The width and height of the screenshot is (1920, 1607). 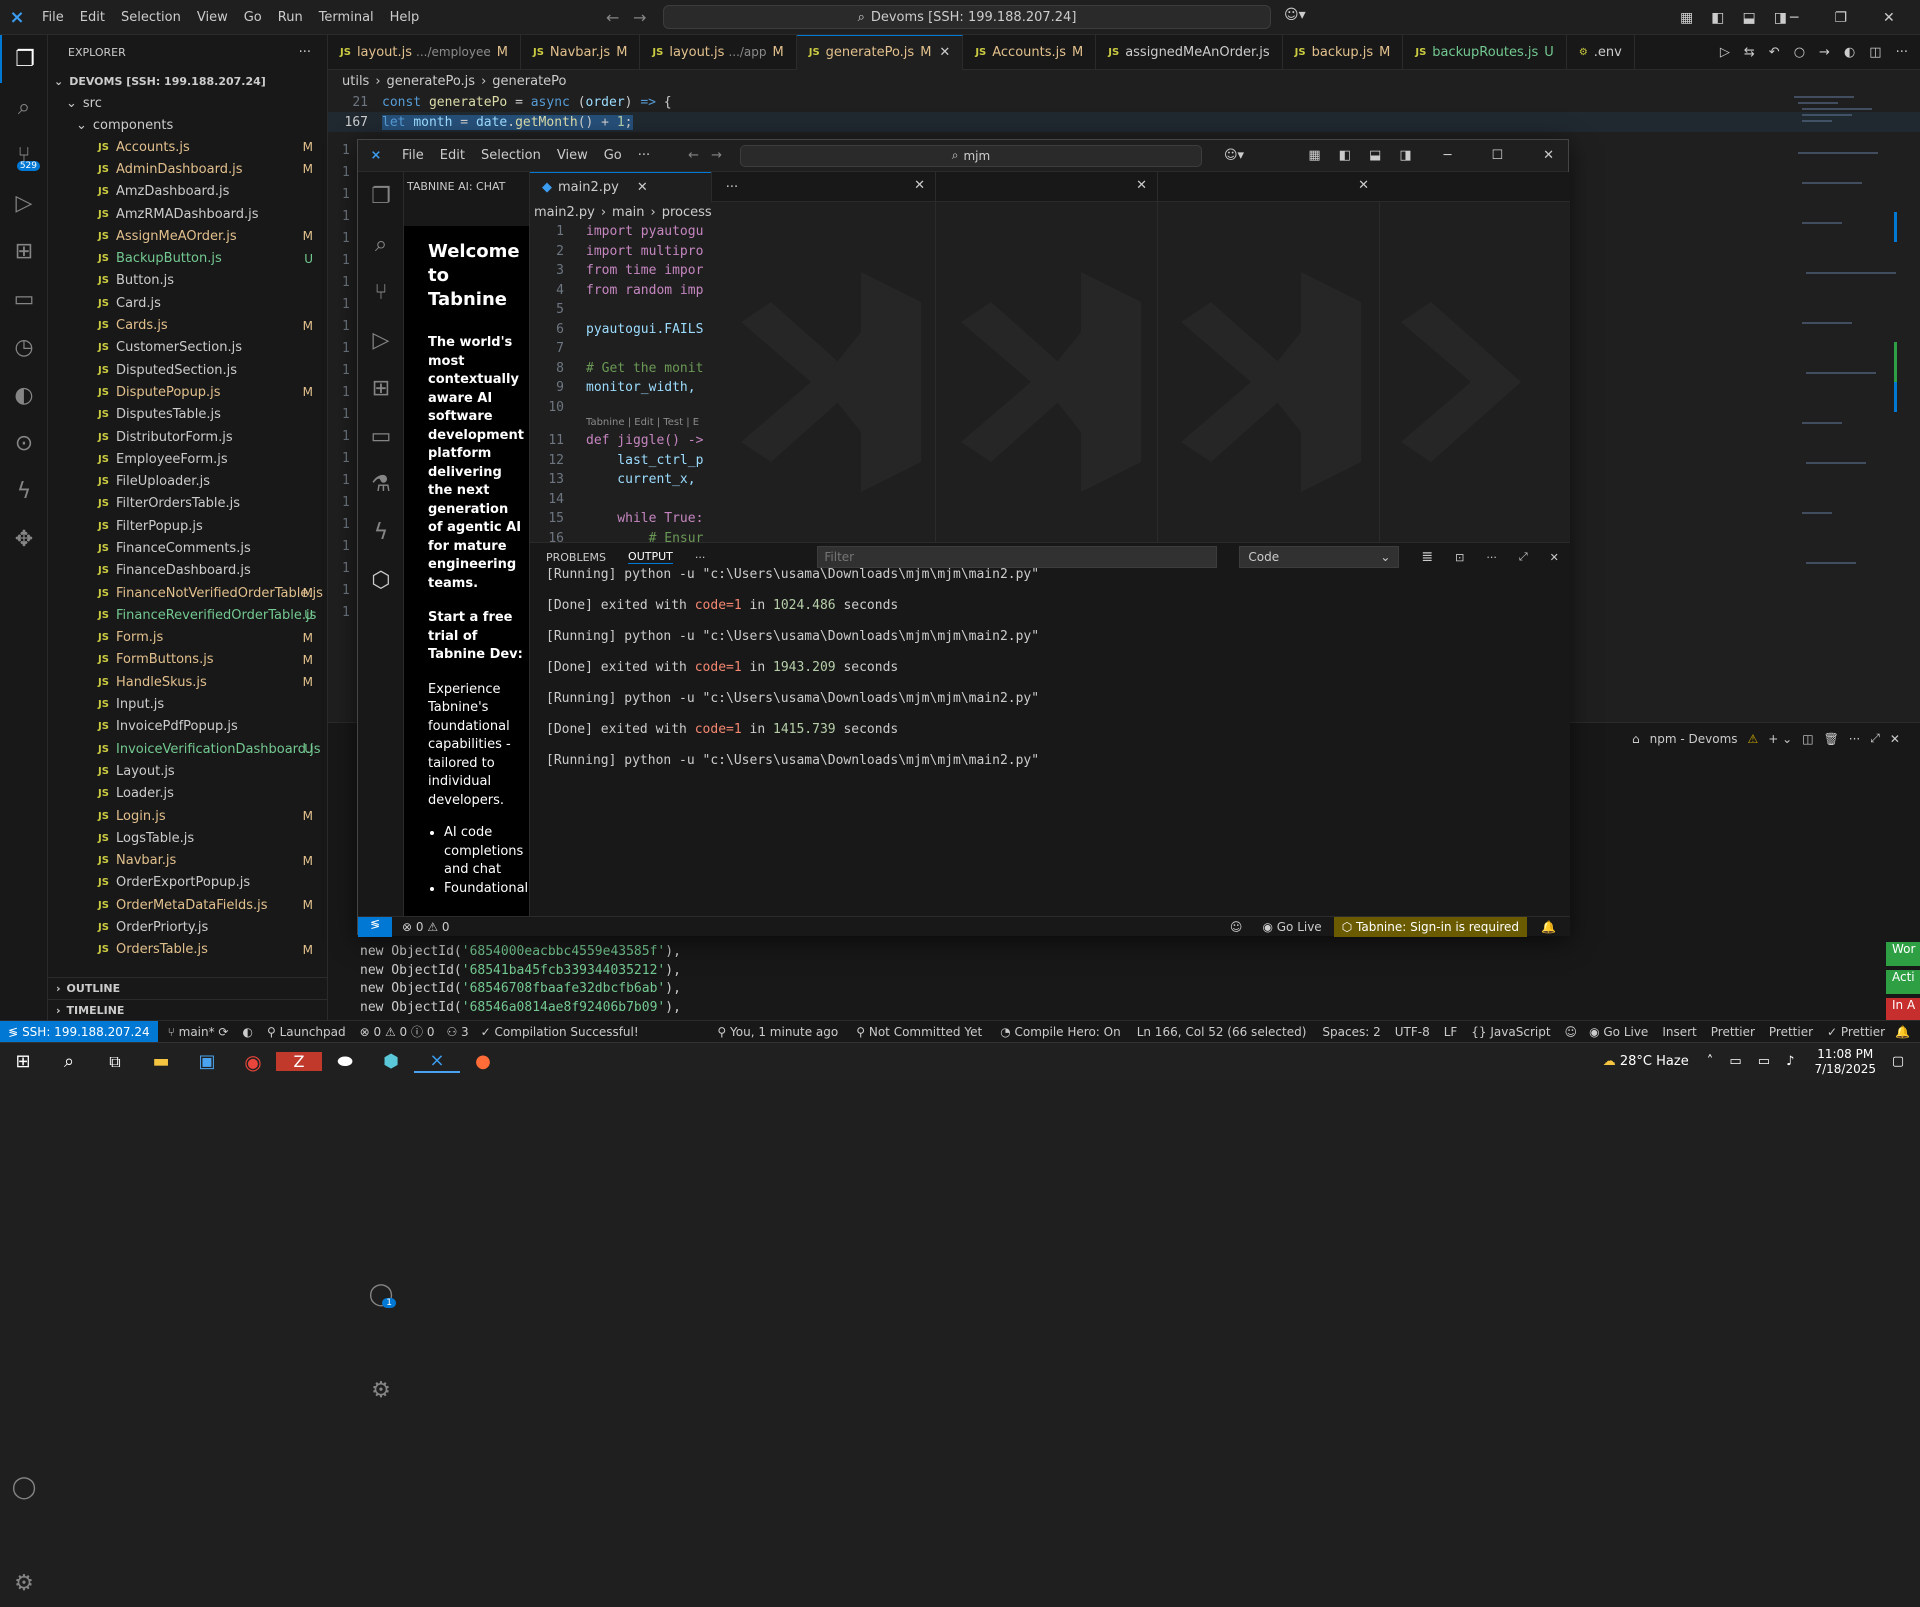 I want to click on inner-search: ⌕ mjm, so click(x=970, y=155).